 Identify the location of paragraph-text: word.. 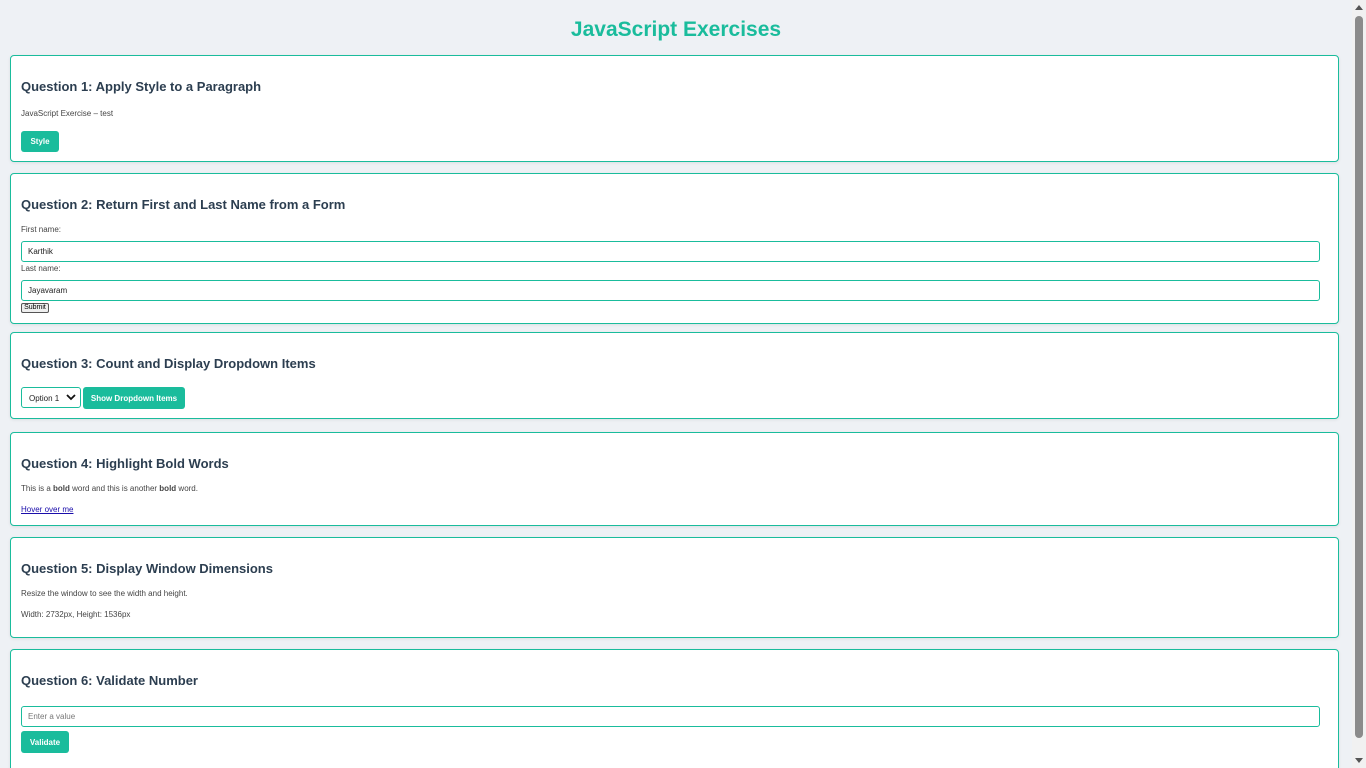
(187, 488).